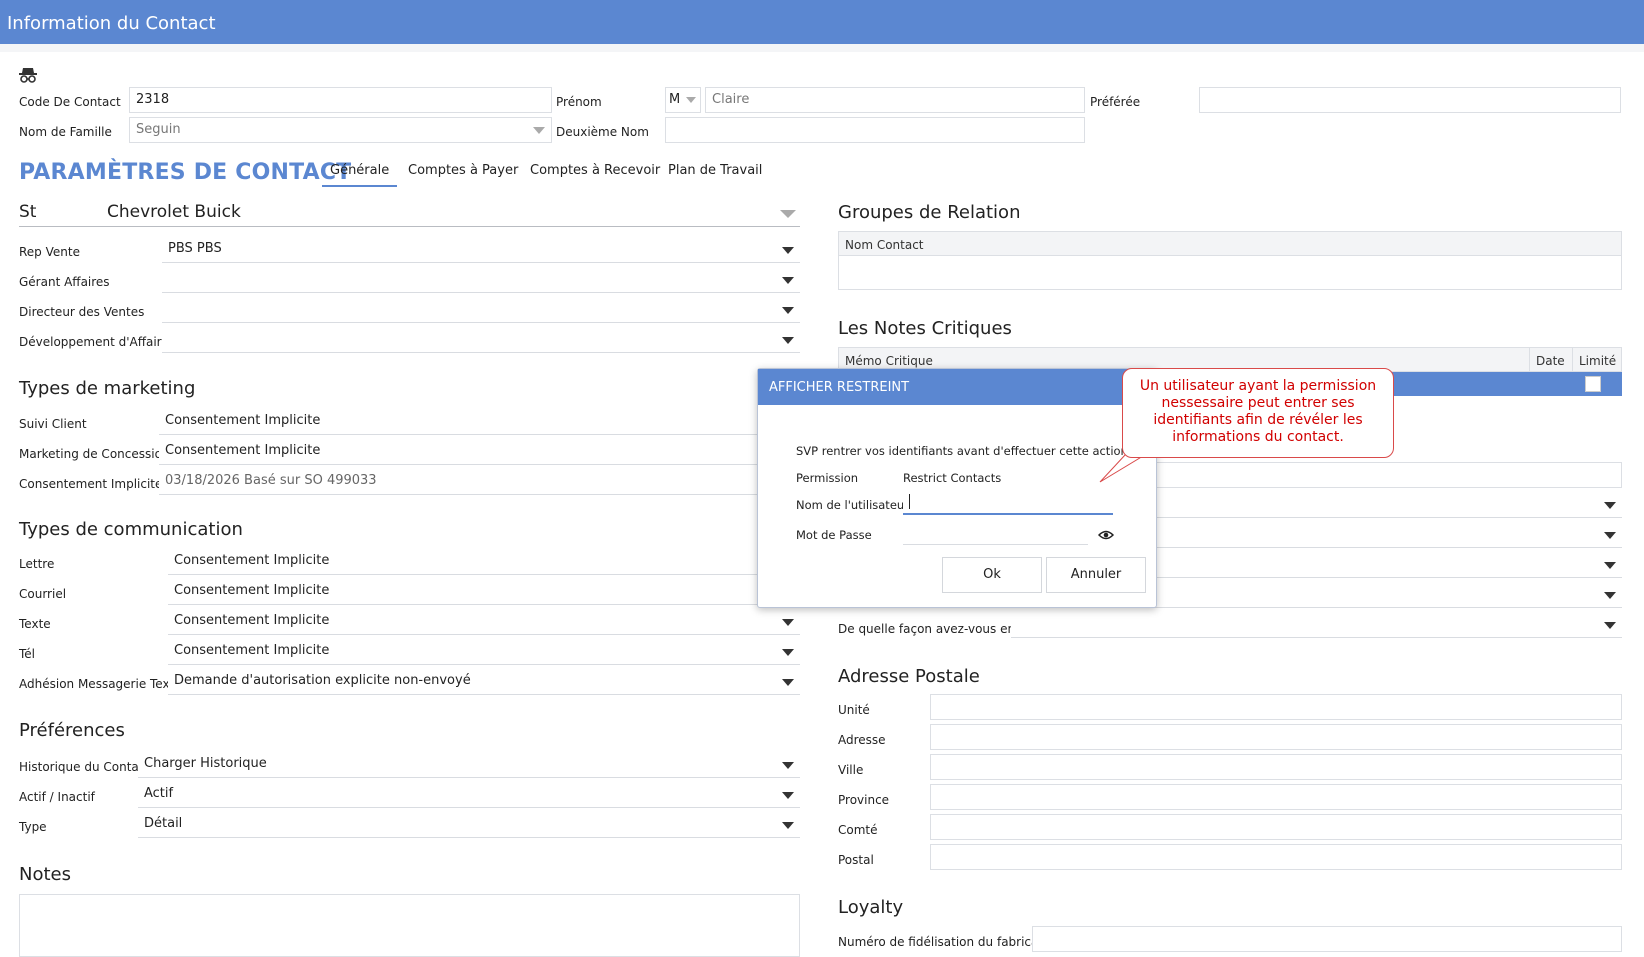  What do you see at coordinates (1327, 939) in the screenshot?
I see `loyalty-number-field` at bounding box center [1327, 939].